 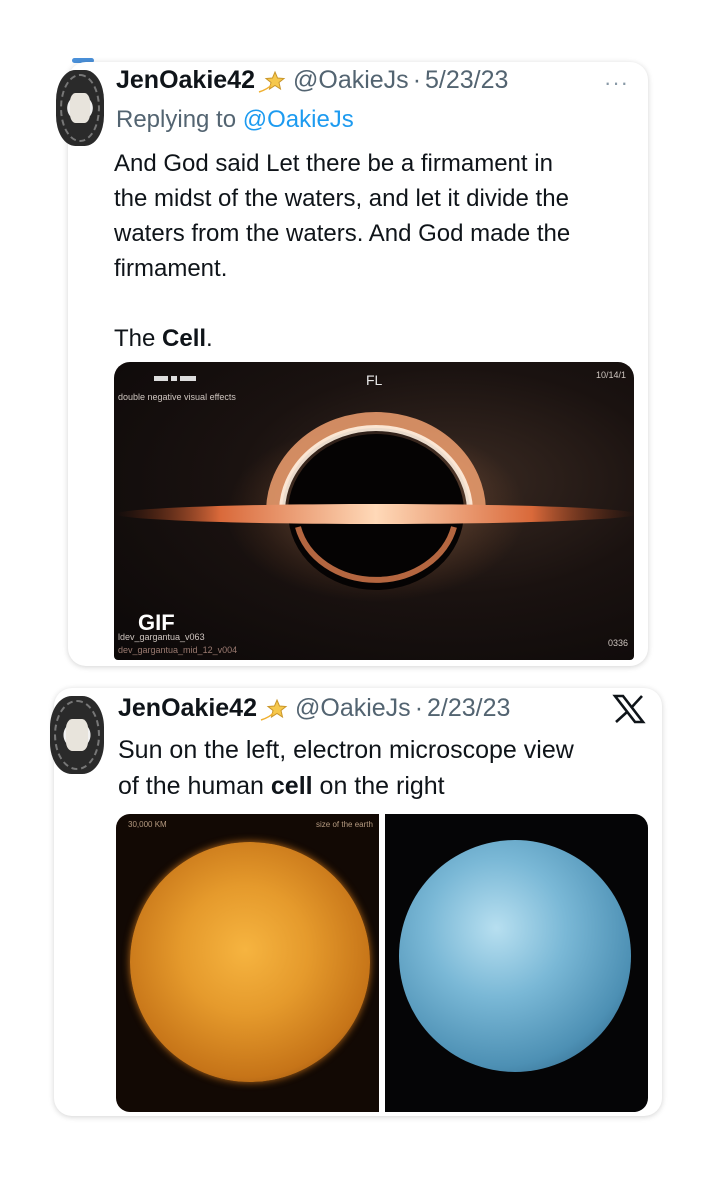 I want to click on text-fragment: on the right, so click(x=378, y=786).